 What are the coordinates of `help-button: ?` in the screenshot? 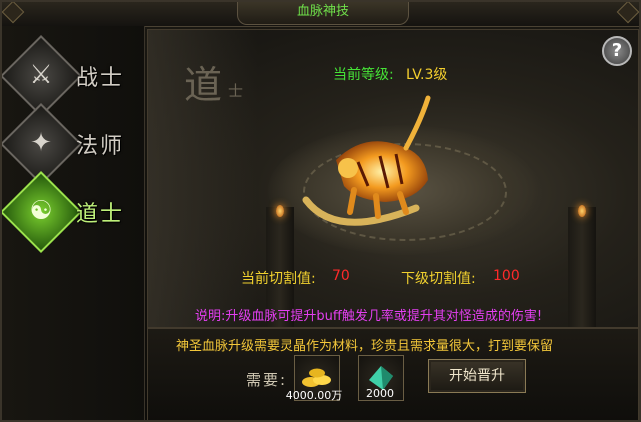 It's located at (617, 51).